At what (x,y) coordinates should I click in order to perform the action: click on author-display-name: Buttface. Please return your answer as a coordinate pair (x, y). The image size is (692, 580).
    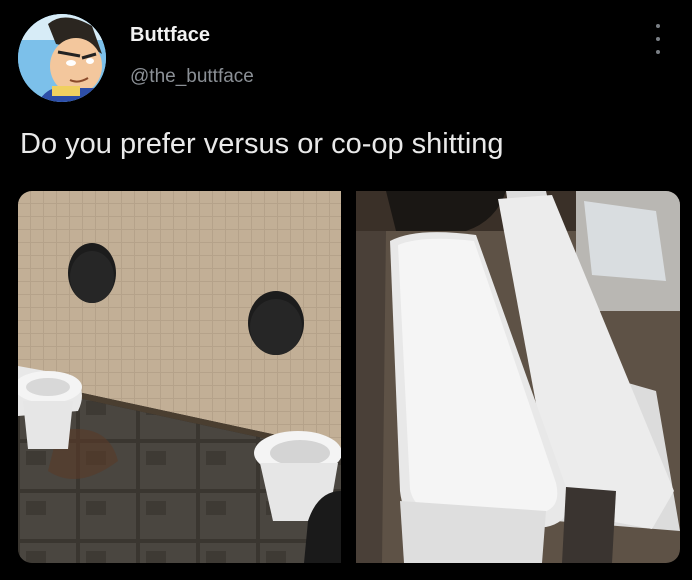
    Looking at the image, I should click on (170, 35).